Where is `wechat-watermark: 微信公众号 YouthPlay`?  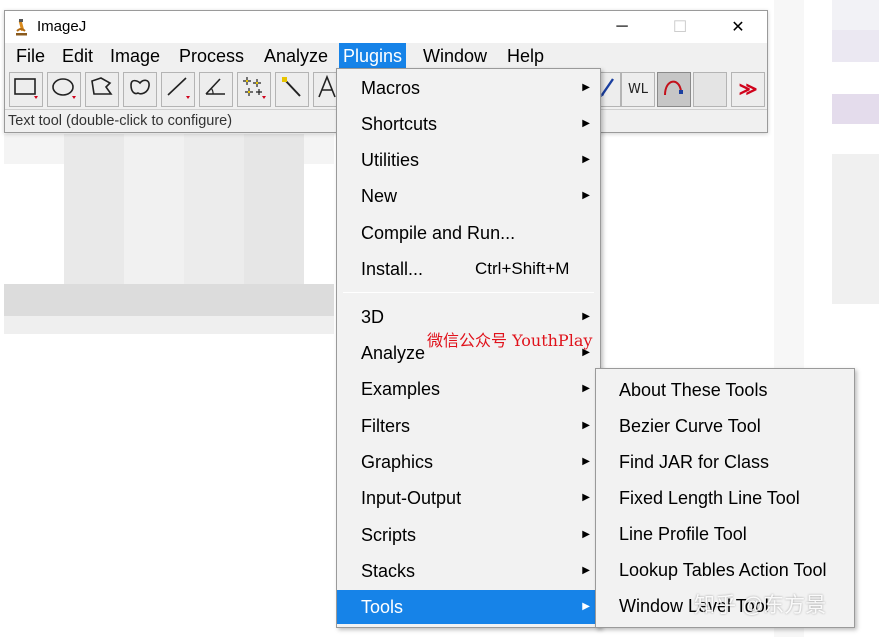 wechat-watermark: 微信公众号 YouthPlay is located at coordinates (510, 340).